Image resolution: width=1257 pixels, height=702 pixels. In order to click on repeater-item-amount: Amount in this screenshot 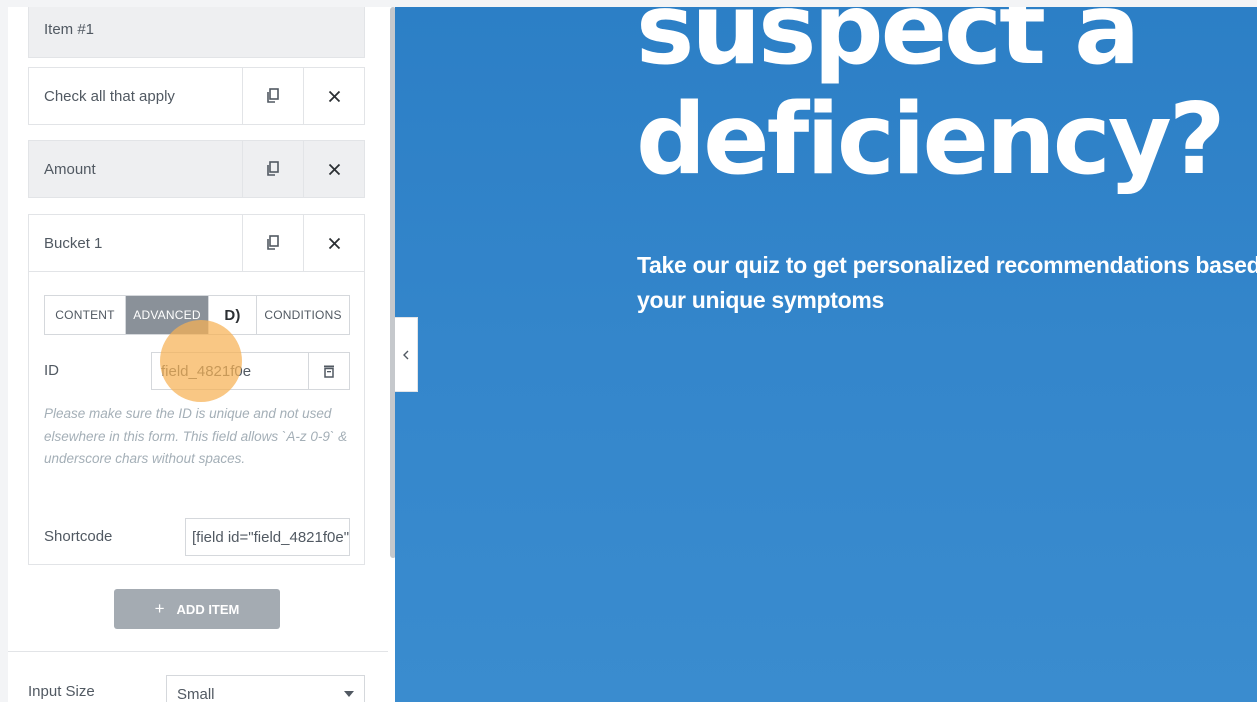, I will do `click(196, 169)`.